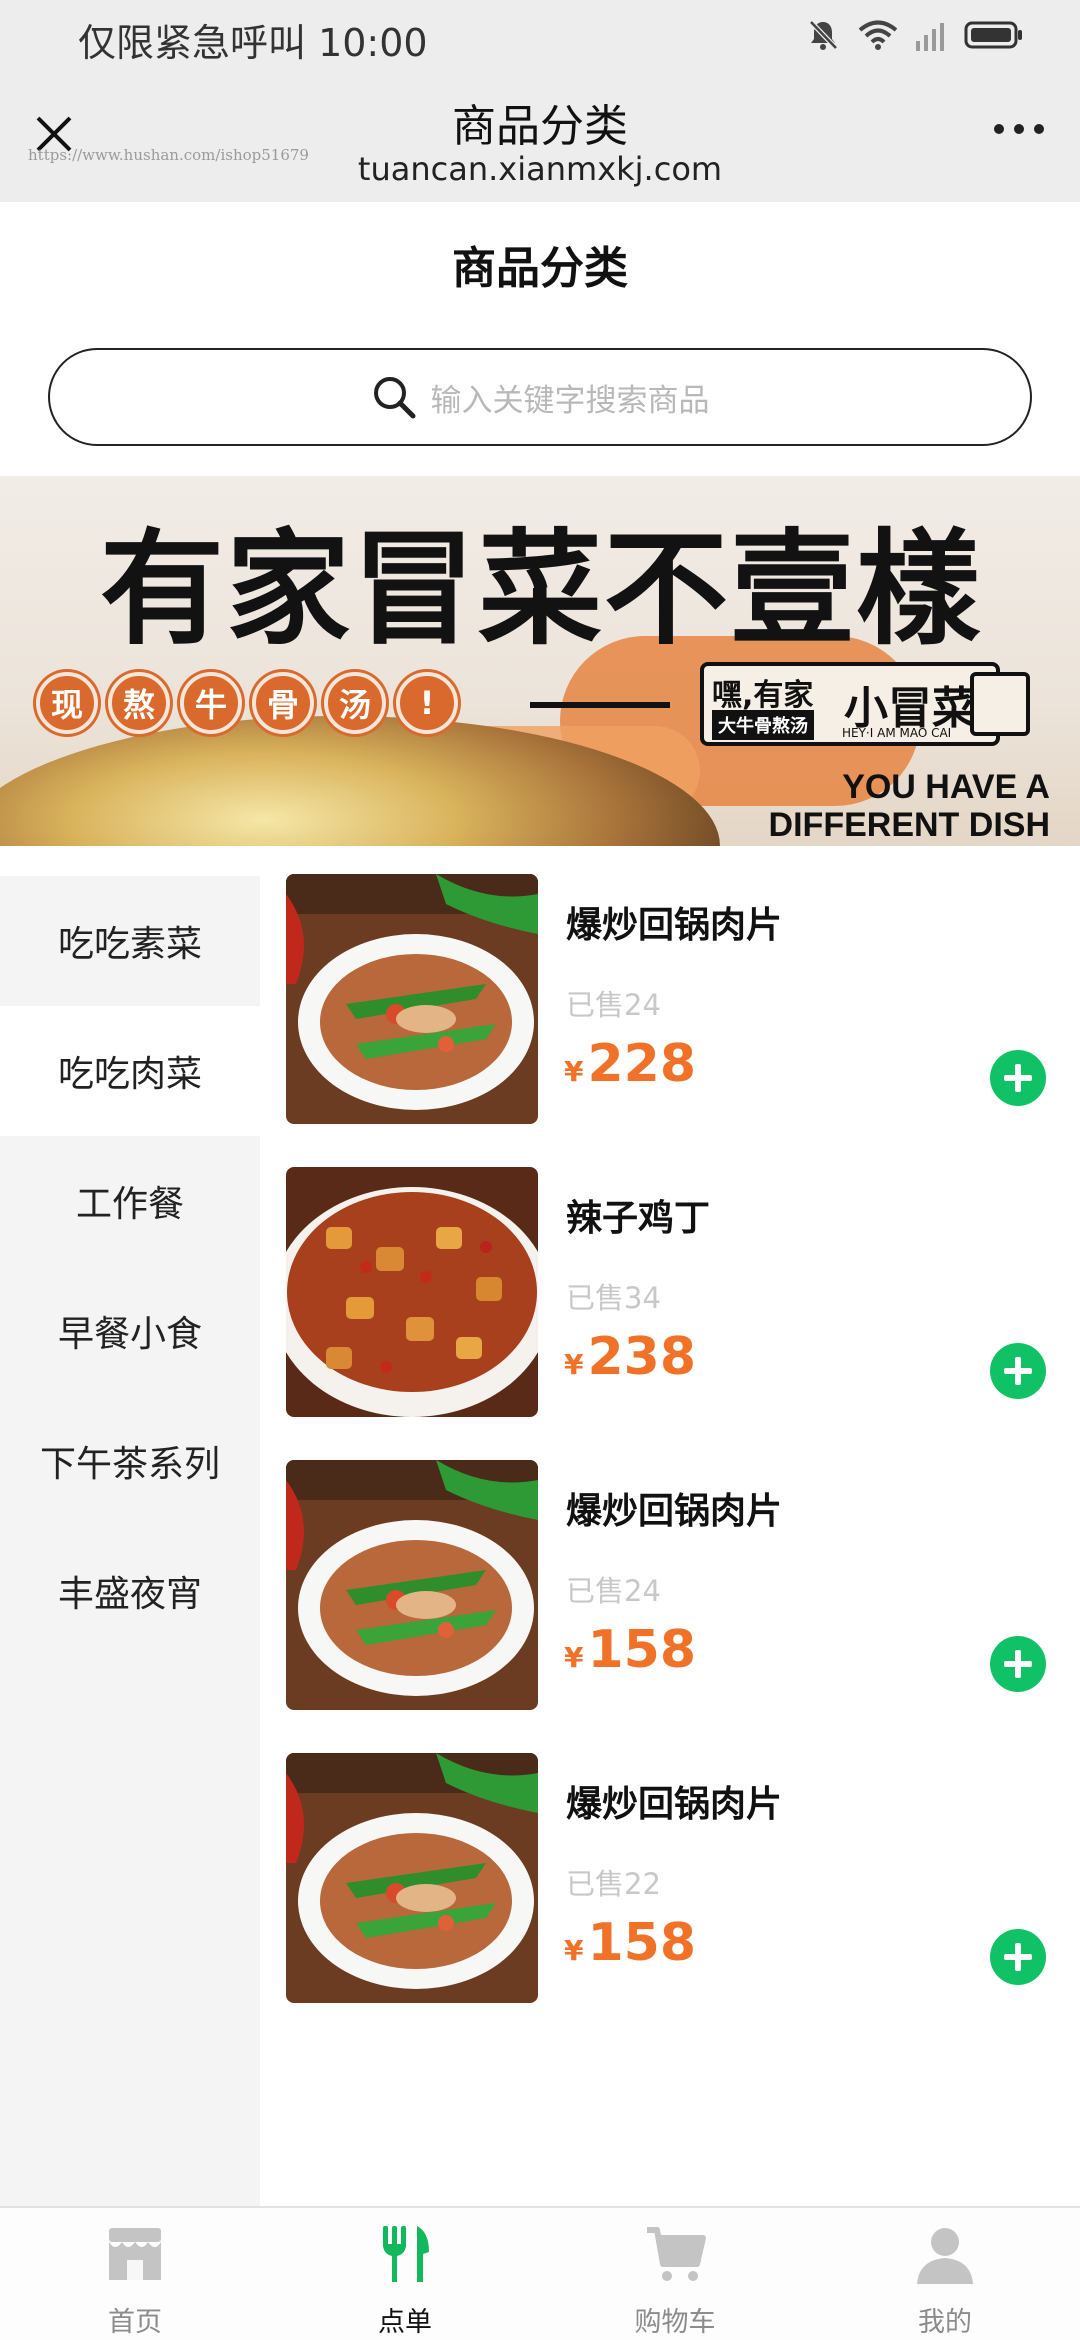 The image size is (1080, 2340). Describe the element at coordinates (666, 1000) in the screenshot. I see `product-card: 爆炒回锅肉片 已售24 ¥228` at that location.